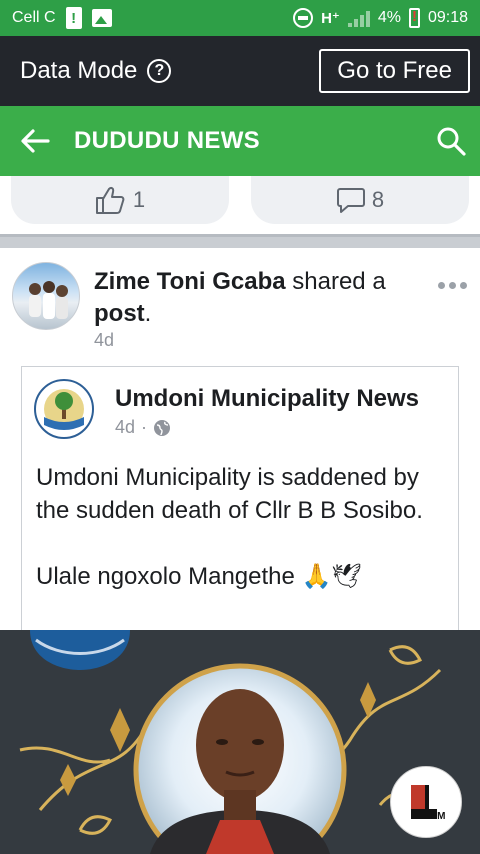 The height and width of the screenshot is (854, 480). What do you see at coordinates (199, 576) in the screenshot?
I see `post-body-line-2: Ulale ngoxolo Mangethe 🙏🕊` at bounding box center [199, 576].